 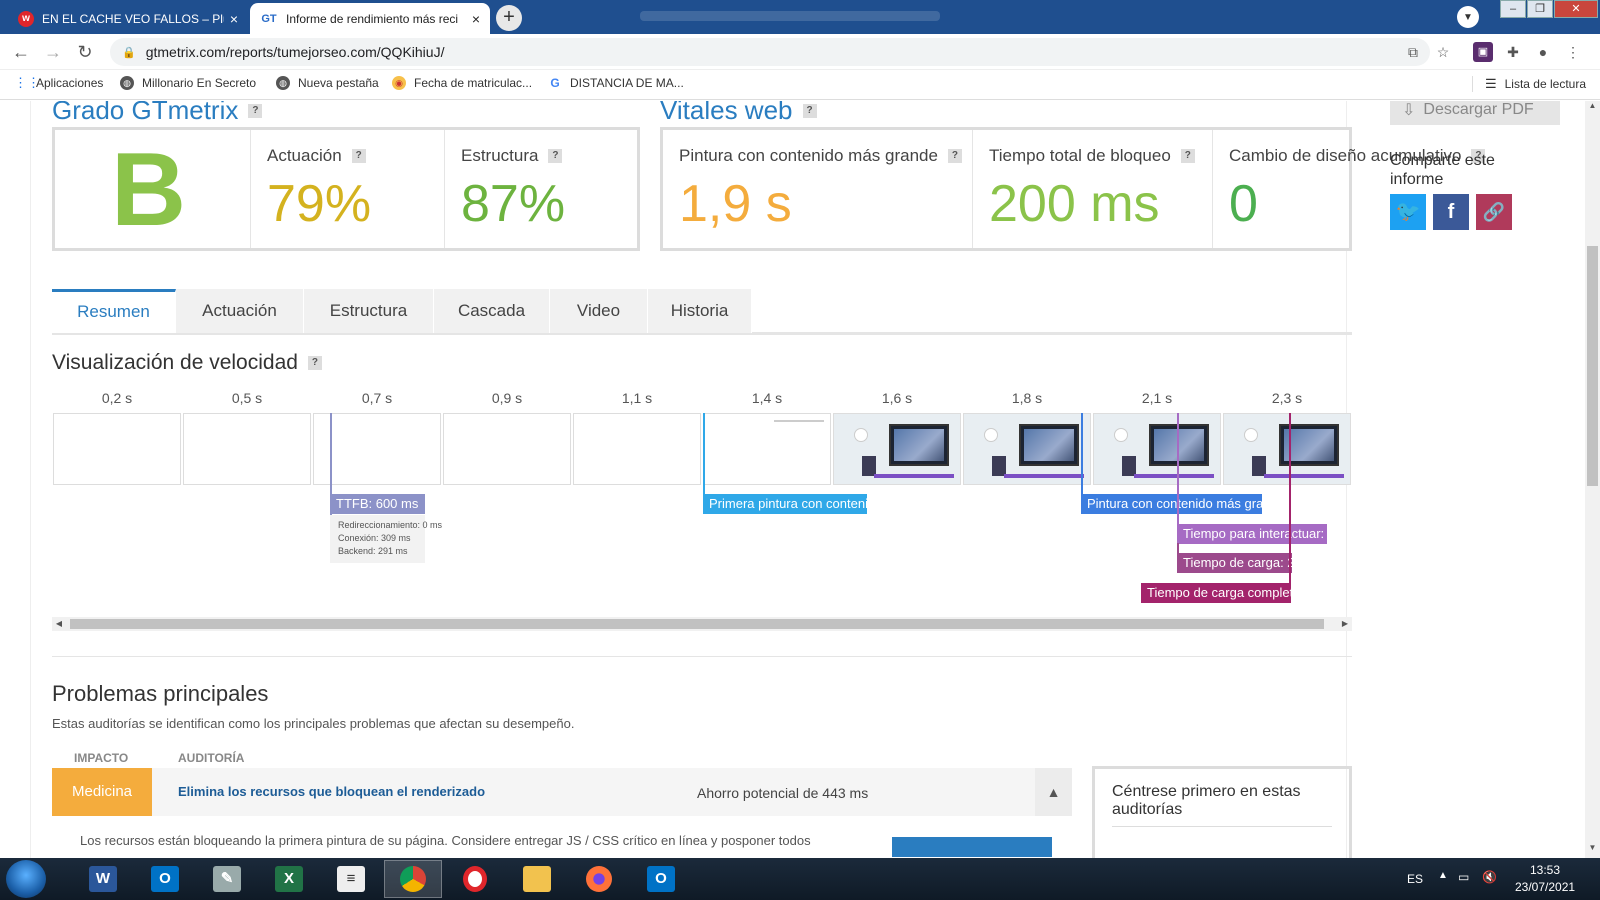 I want to click on forward-arrow-icon: →, so click(x=53, y=52).